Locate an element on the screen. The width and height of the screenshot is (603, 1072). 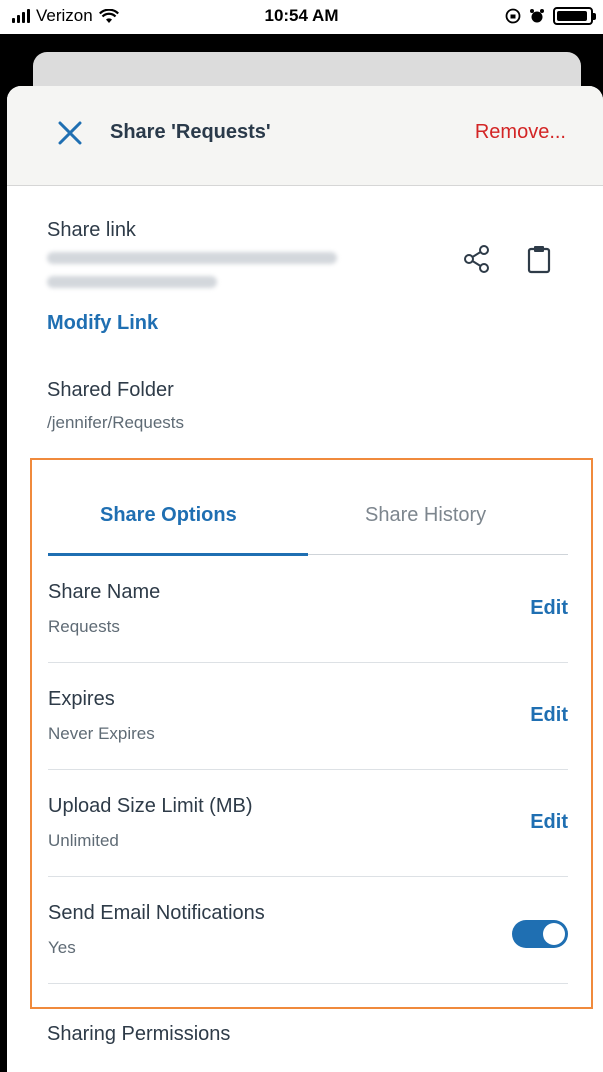
upload-limit-title: Upload Size Limit (MB) is located at coordinates (150, 806).